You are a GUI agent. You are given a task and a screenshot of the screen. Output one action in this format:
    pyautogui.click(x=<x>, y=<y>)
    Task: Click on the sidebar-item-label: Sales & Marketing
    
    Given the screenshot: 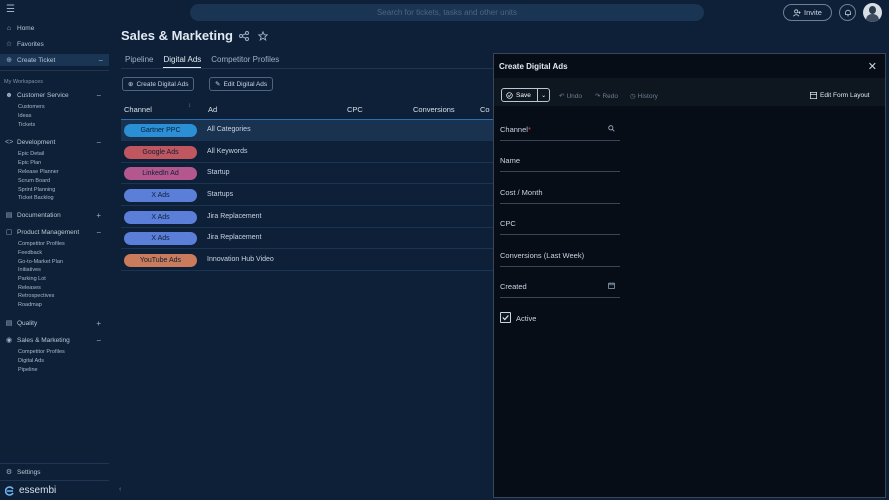 What is the action you would take?
    pyautogui.click(x=43, y=340)
    